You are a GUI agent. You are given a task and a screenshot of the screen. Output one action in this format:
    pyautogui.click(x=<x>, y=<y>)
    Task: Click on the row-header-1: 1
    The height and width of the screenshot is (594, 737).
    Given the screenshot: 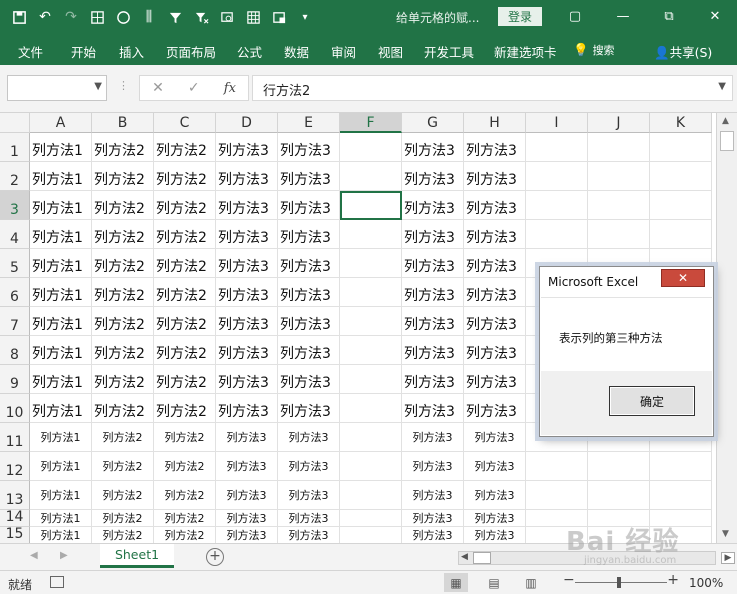 What is the action you would take?
    pyautogui.click(x=15, y=147)
    